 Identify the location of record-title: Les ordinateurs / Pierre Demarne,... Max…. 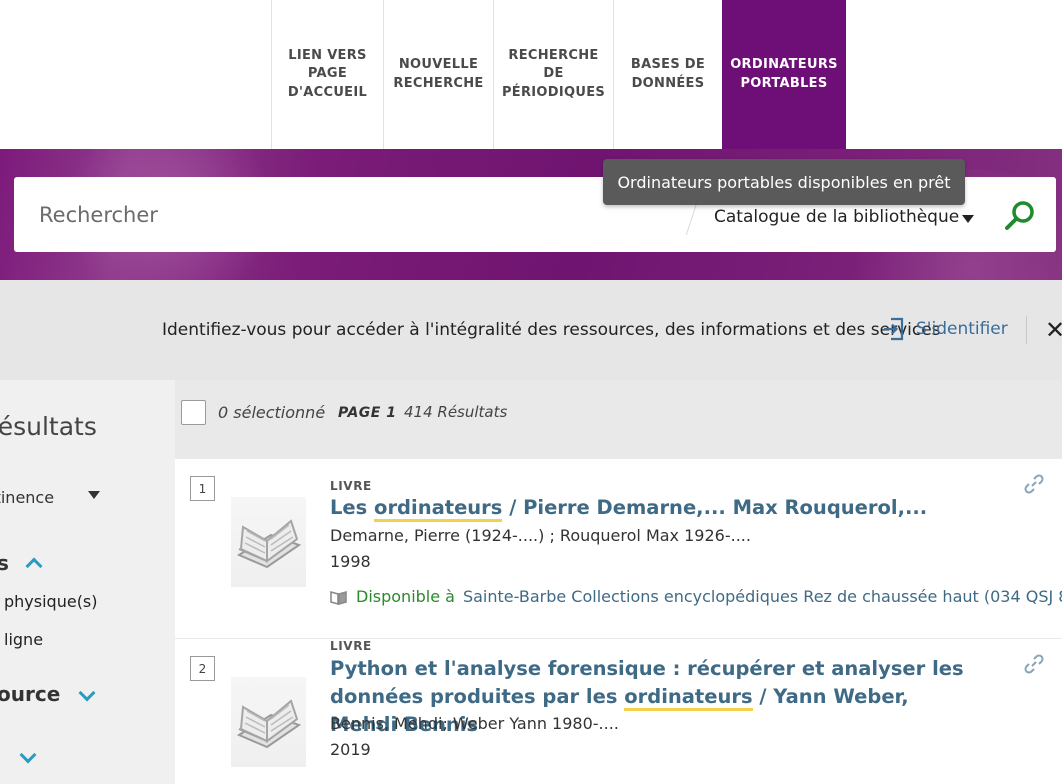
(655, 508).